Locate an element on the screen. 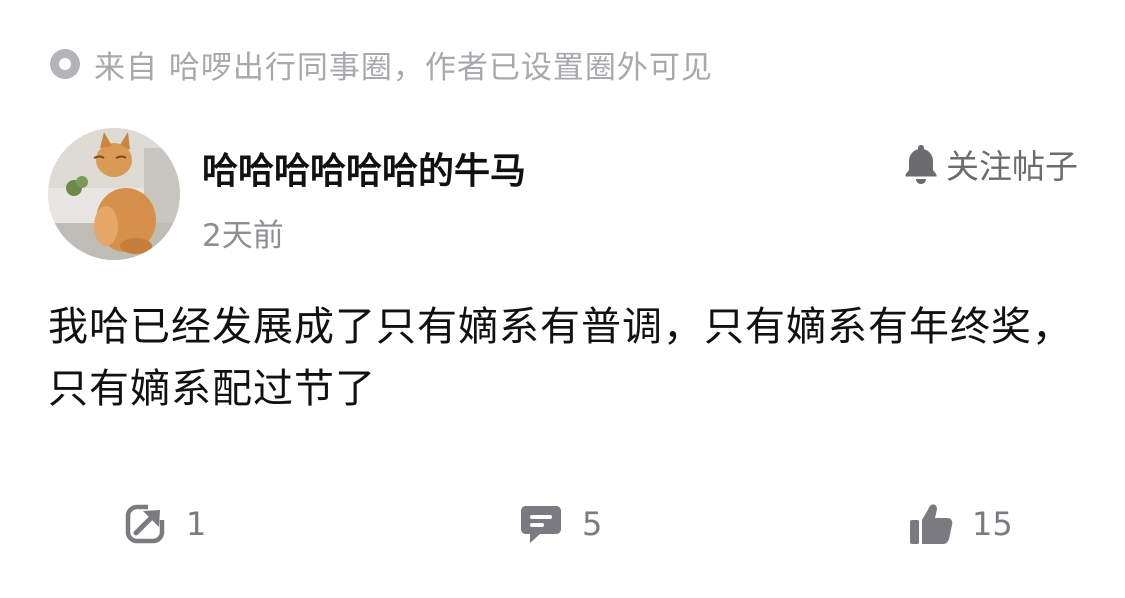  follow-post-button: 关注帖子 is located at coordinates (990, 164).